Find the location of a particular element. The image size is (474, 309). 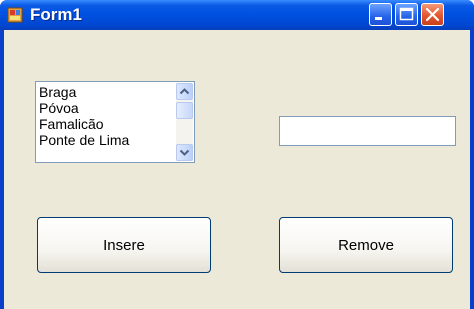

maximize-icon is located at coordinates (406, 14).